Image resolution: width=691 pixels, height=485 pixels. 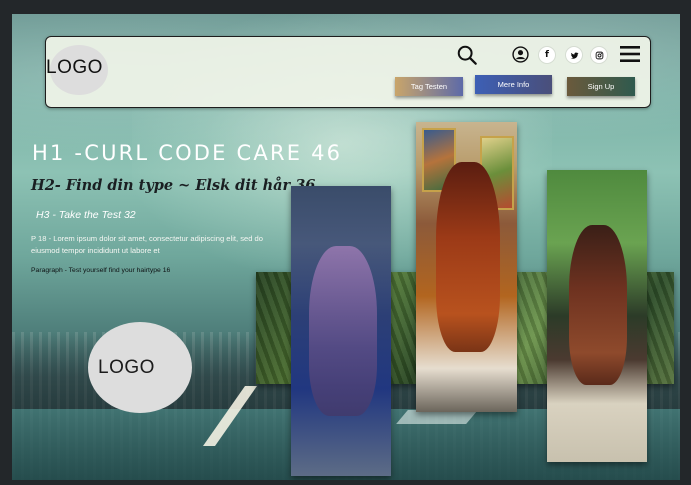 What do you see at coordinates (547, 55) in the screenshot?
I see `facebook-icon: f` at bounding box center [547, 55].